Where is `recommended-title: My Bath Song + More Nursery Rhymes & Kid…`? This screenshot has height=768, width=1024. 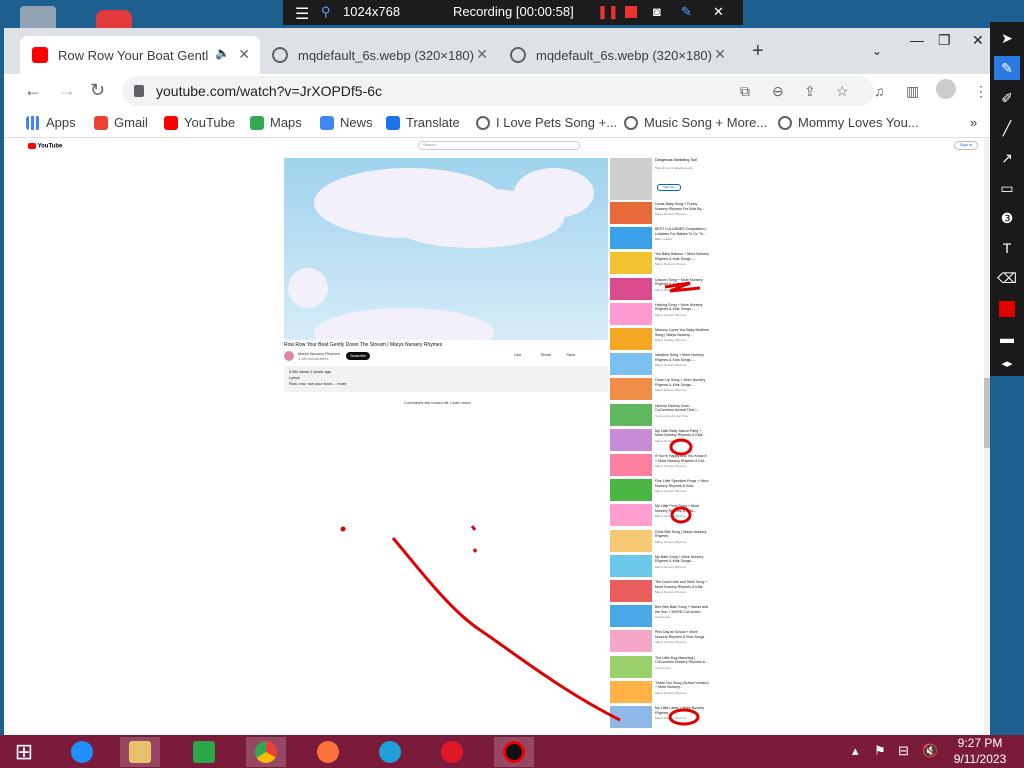 recommended-title: My Bath Song + More Nursery Rhymes & Kid… is located at coordinates (682, 559).